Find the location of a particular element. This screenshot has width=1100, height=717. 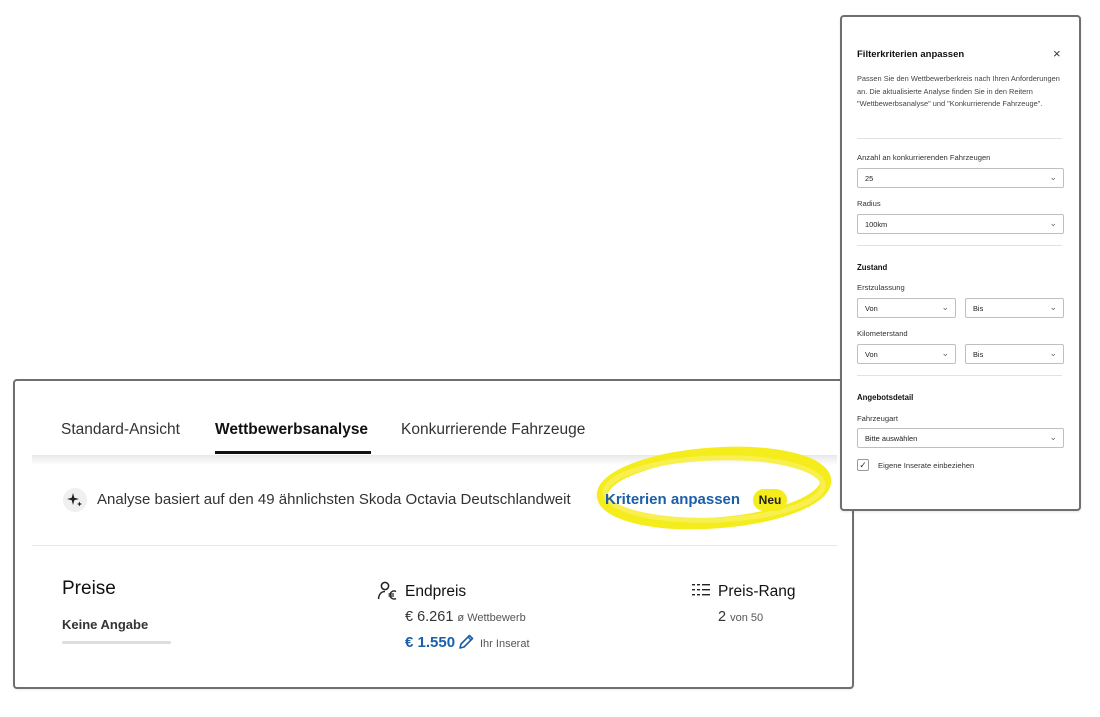

tab-konkurrierende-fahrzeuge: Konkurrierende Fahrzeuge is located at coordinates (493, 430).